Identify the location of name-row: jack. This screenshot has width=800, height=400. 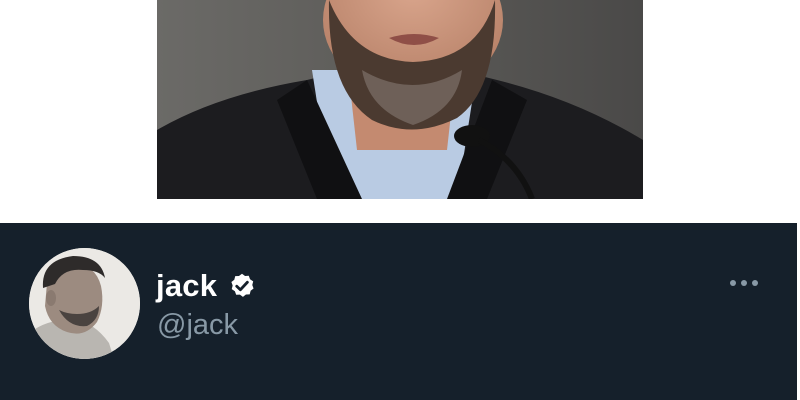
(206, 286).